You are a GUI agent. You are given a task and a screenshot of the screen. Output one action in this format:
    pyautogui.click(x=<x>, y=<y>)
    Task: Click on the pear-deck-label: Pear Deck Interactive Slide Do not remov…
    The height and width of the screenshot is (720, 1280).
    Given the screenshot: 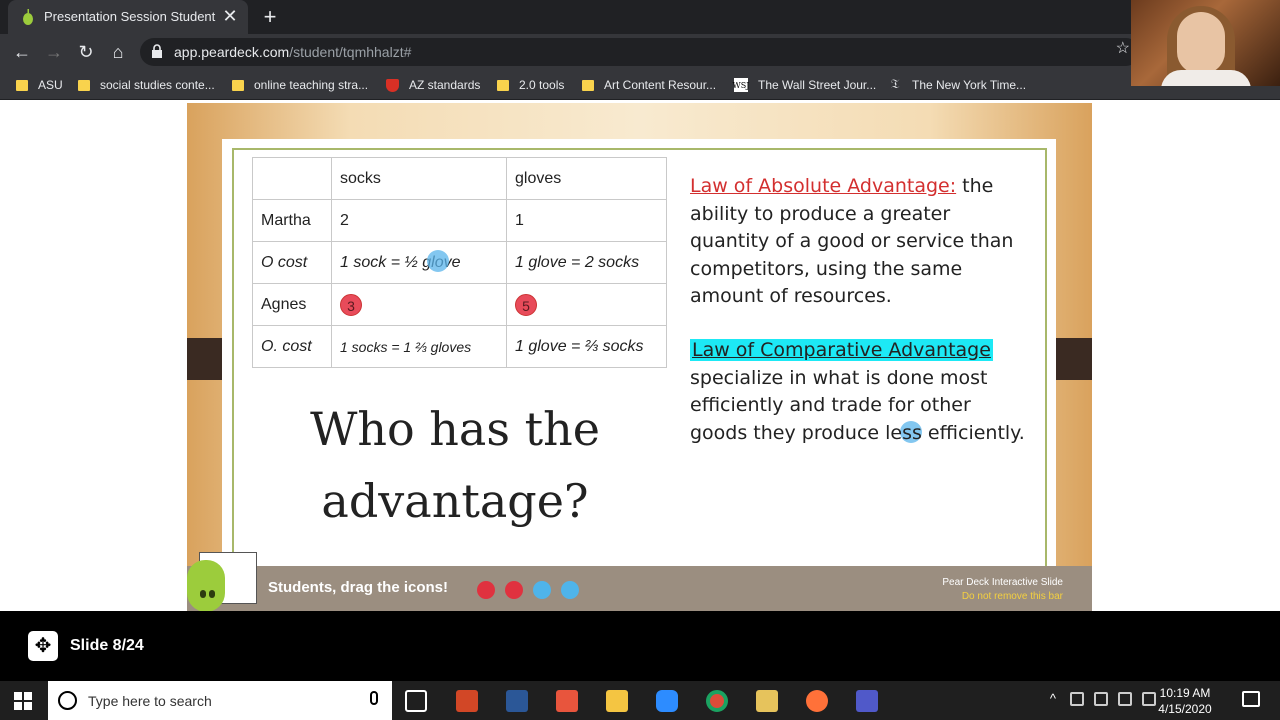 What is the action you would take?
    pyautogui.click(x=971, y=590)
    